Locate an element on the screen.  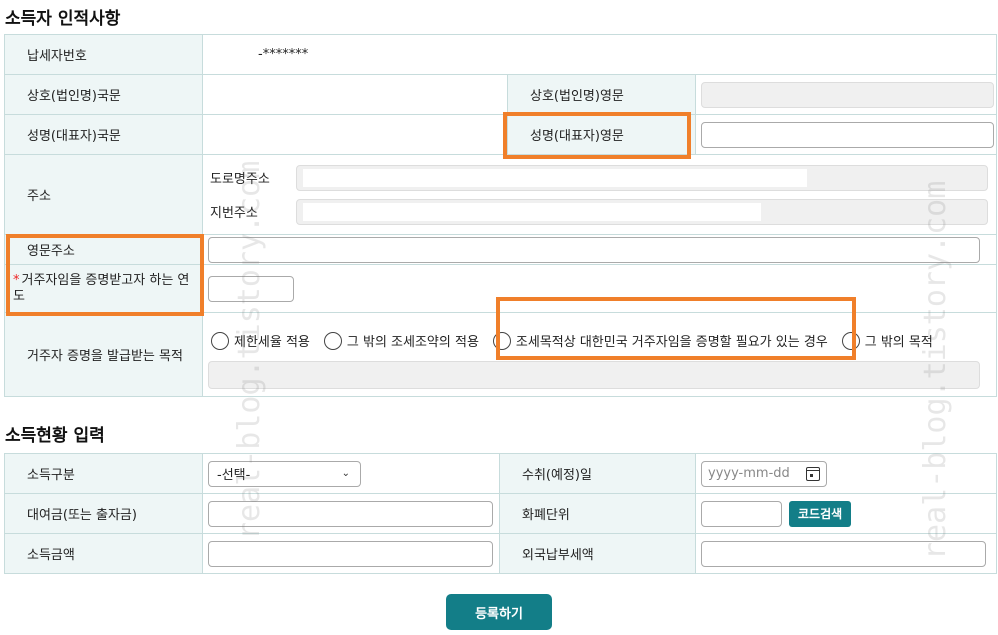
year-label-text: 거주자임을 증명받고자 하는 연도 is located at coordinates (101, 288).